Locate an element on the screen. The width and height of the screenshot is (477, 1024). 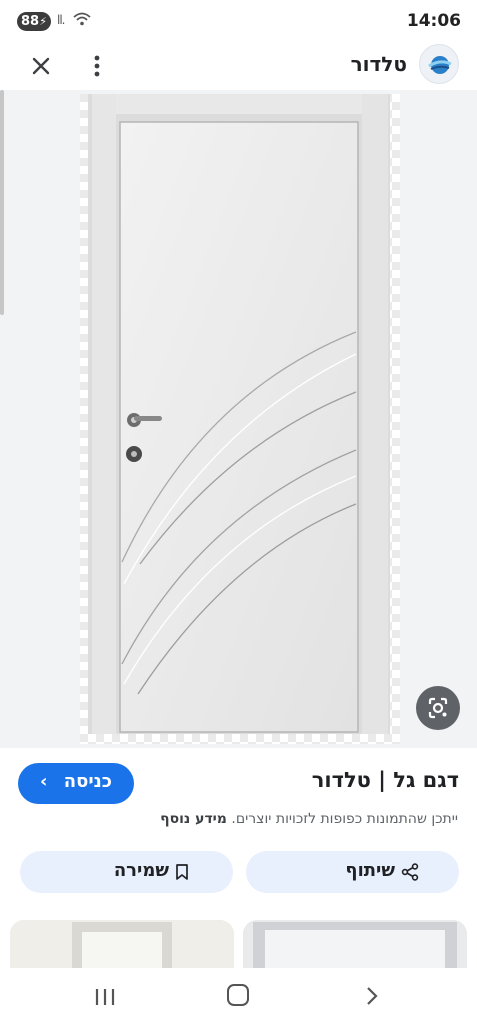
back-icon is located at coordinates (372, 996).